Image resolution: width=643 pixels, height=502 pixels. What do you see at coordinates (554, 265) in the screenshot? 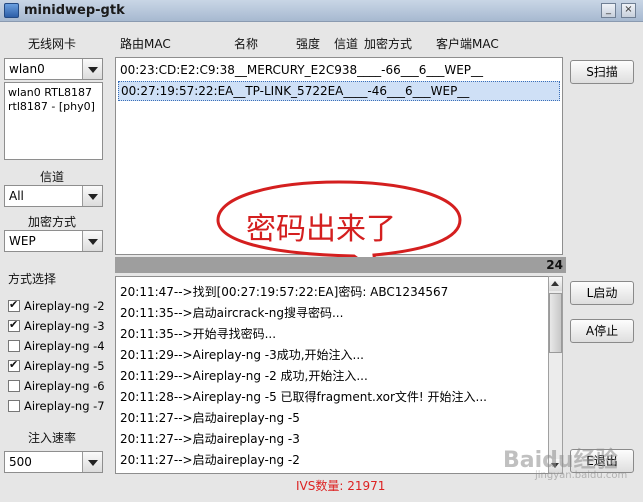
I see `progress-count: 24` at bounding box center [554, 265].